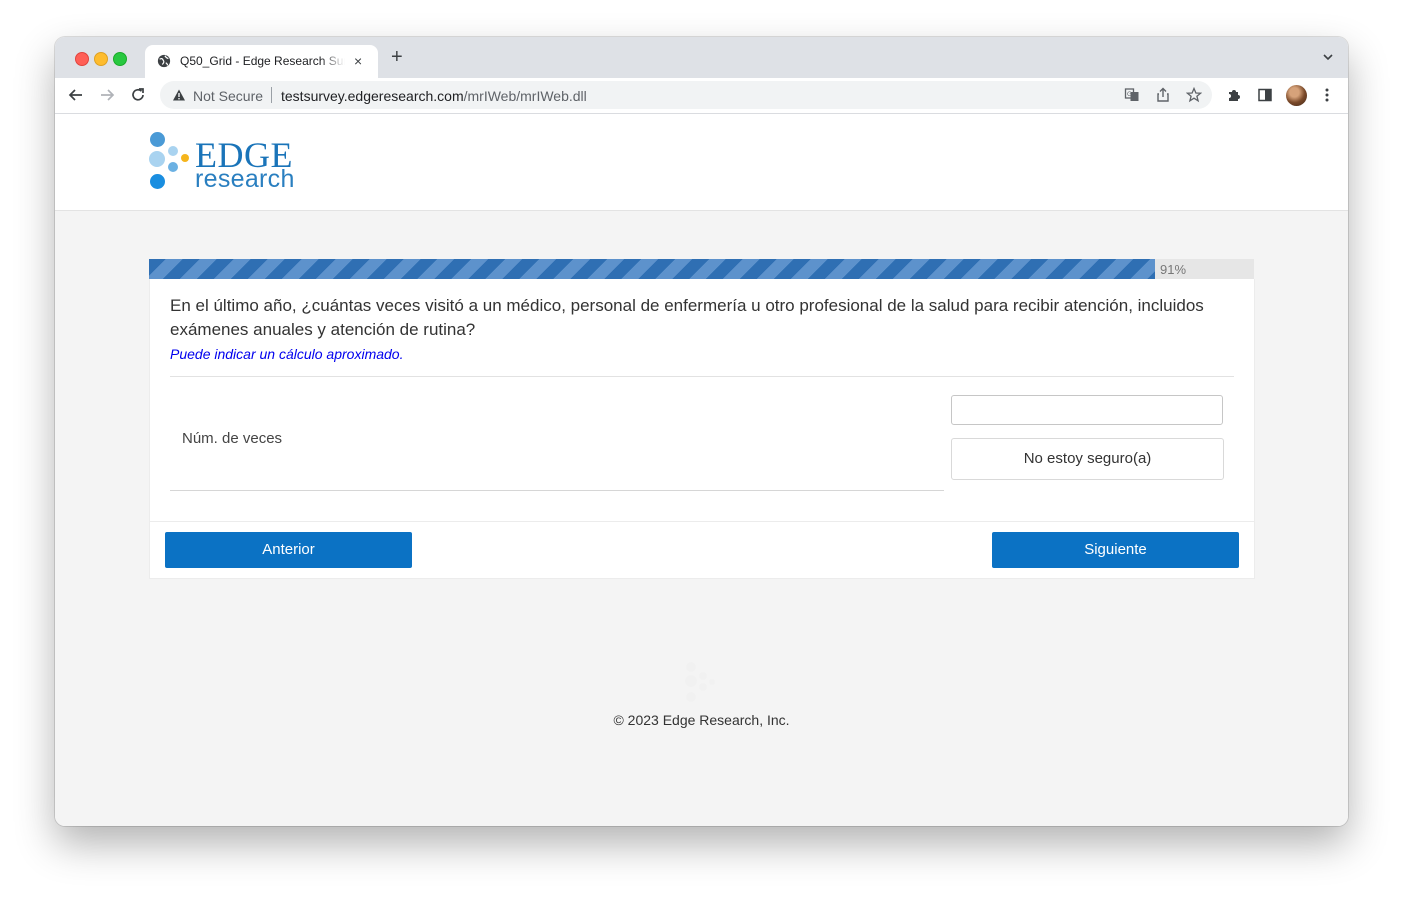  Describe the element at coordinates (1194, 95) in the screenshot. I see `bookmark-star-icon` at that location.